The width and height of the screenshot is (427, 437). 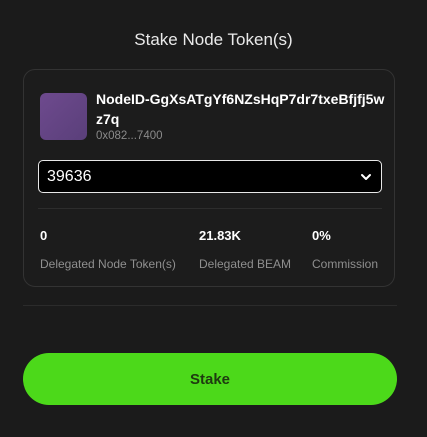 I want to click on node-name: NodeID-GgXsATgYf6NZsHqP7dr7txeBfjfj5wz7q, so click(x=240, y=109).